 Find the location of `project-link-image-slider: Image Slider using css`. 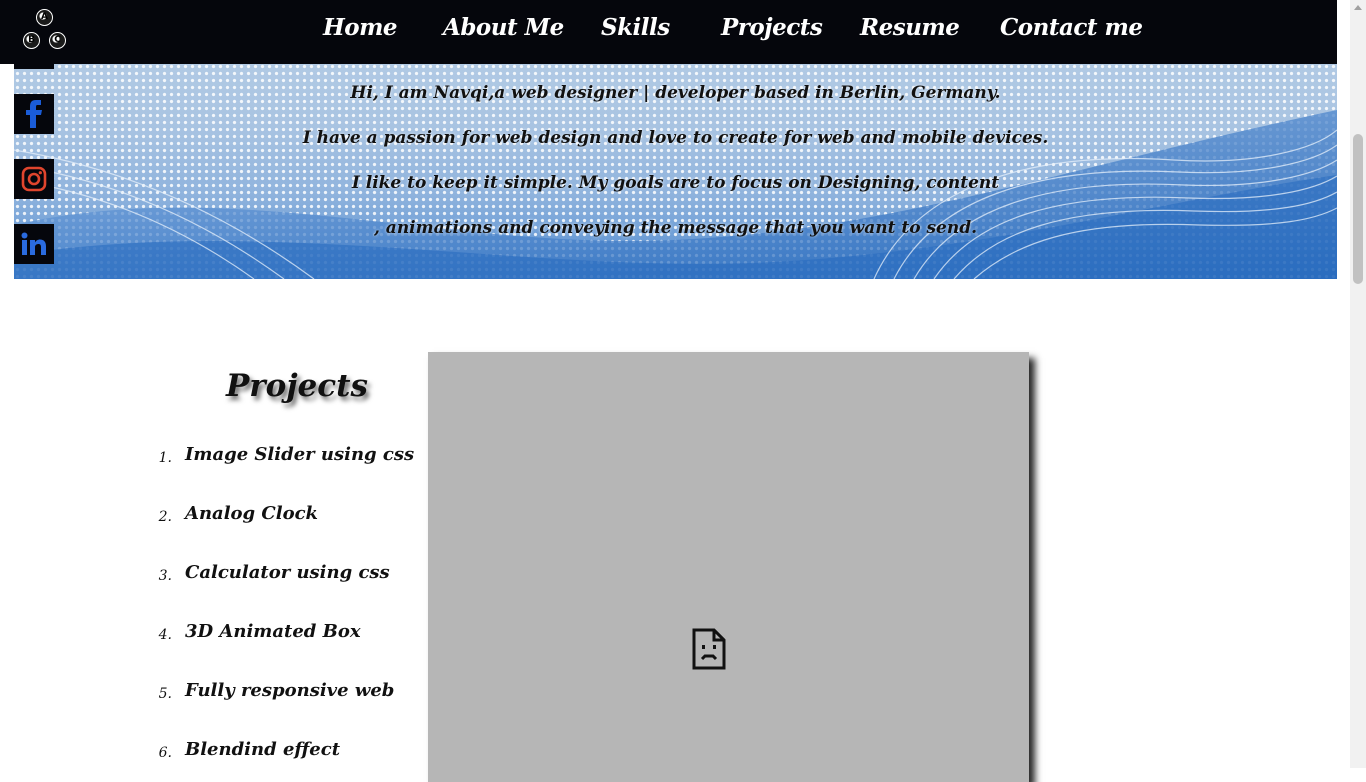

project-link-image-slider: Image Slider using css is located at coordinates (299, 454).